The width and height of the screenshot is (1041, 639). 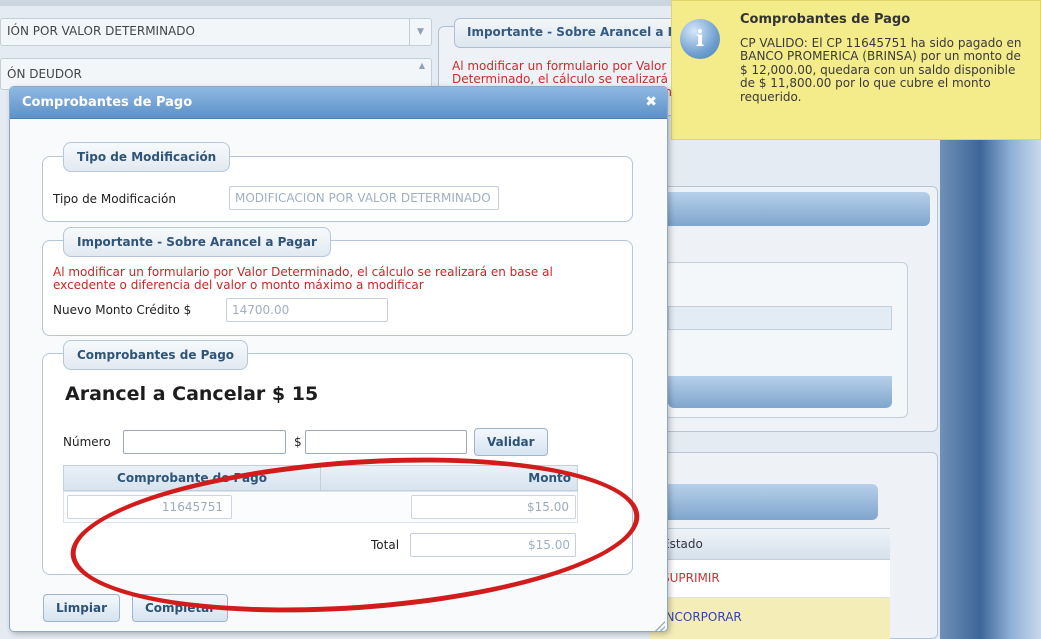 What do you see at coordinates (44, 74) in the screenshot?
I see `bg-deudor-select-value: ÓN DEUDOR` at bounding box center [44, 74].